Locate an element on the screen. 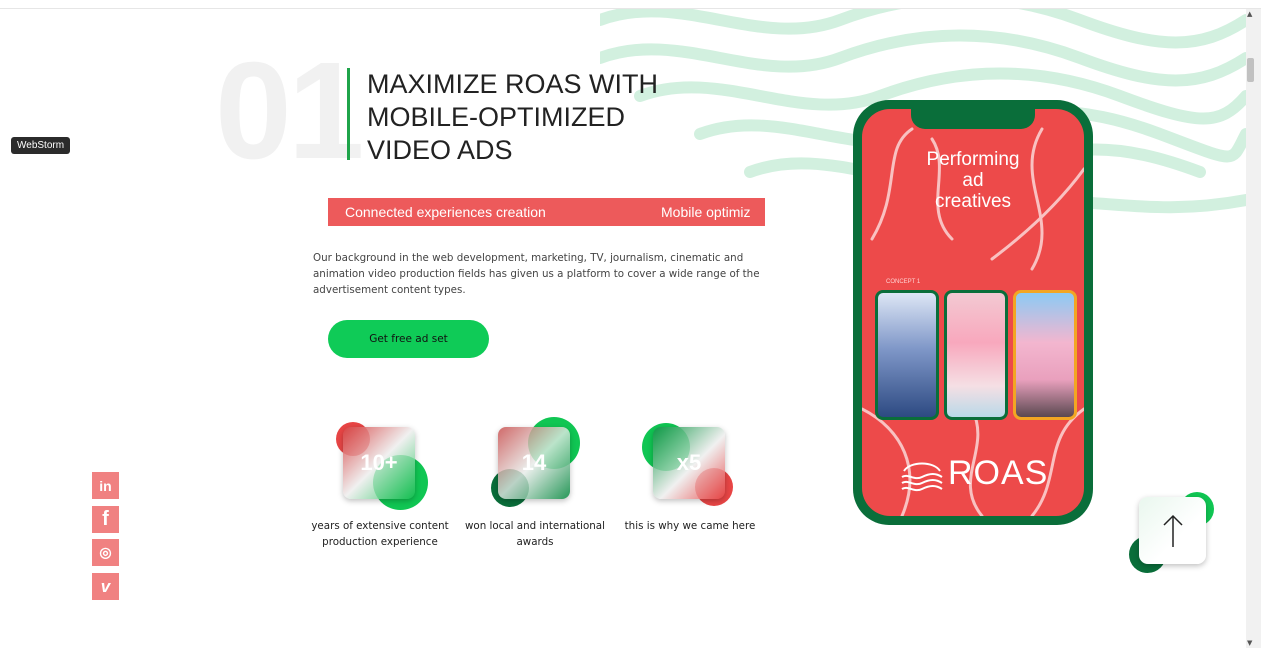 This screenshot has width=1261, height=648. stat-card: 14 is located at coordinates (534, 463).